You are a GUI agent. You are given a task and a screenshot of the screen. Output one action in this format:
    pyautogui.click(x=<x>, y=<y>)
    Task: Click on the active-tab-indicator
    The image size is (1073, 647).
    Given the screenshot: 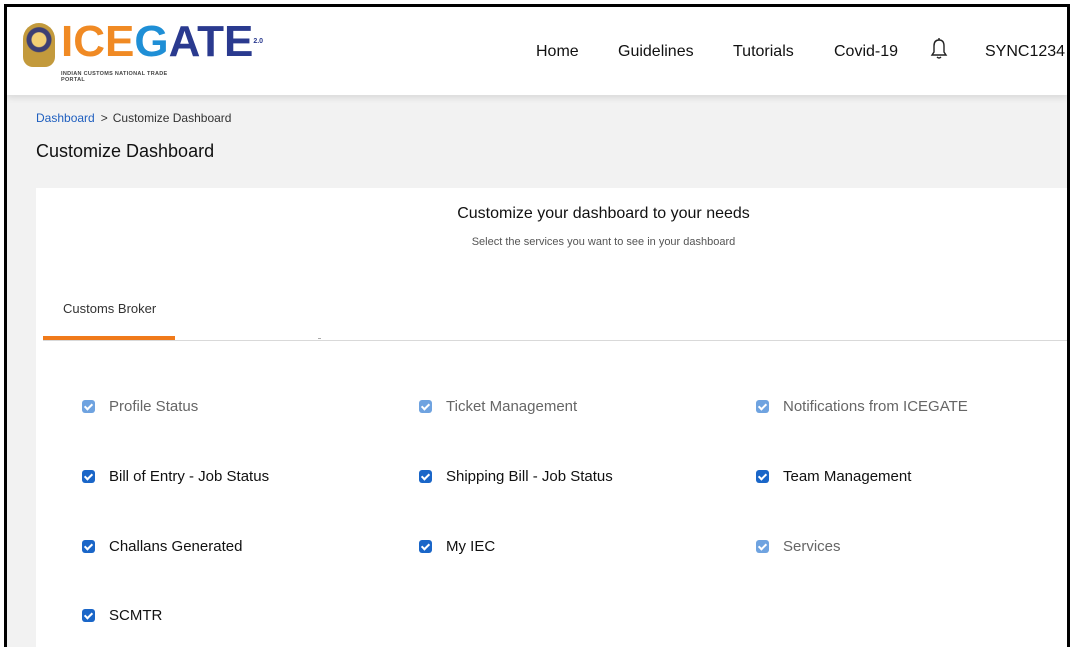 What is the action you would take?
    pyautogui.click(x=109, y=338)
    